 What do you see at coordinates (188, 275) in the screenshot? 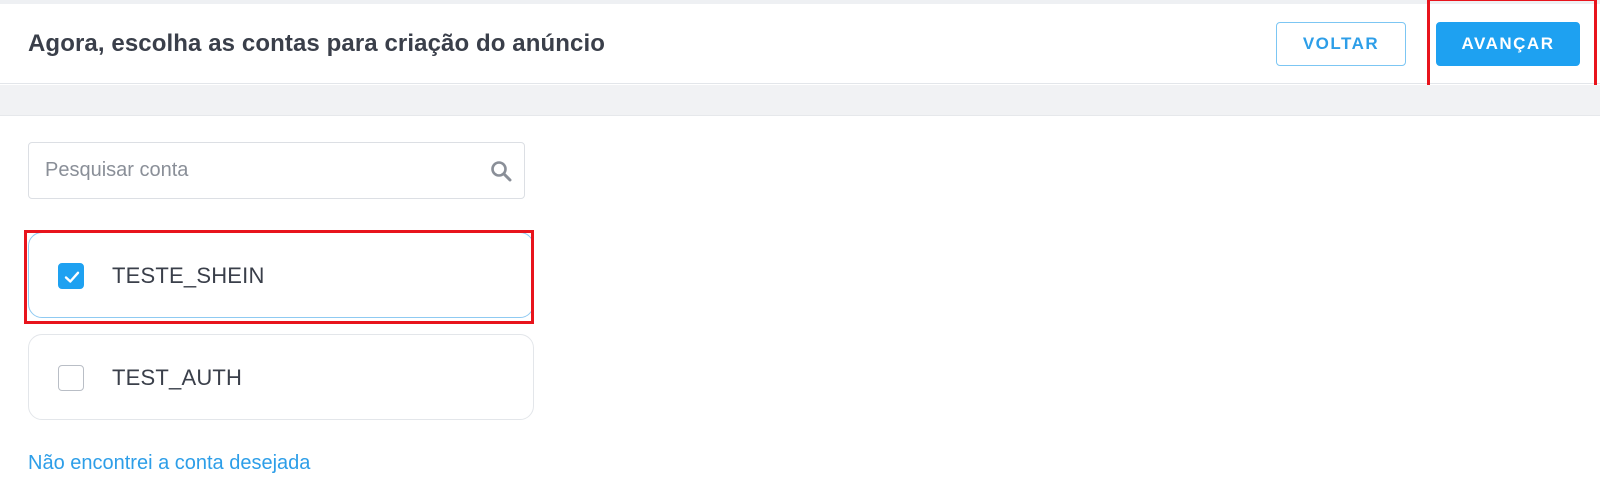
I see `account-label: TESTE_SHEIN` at bounding box center [188, 275].